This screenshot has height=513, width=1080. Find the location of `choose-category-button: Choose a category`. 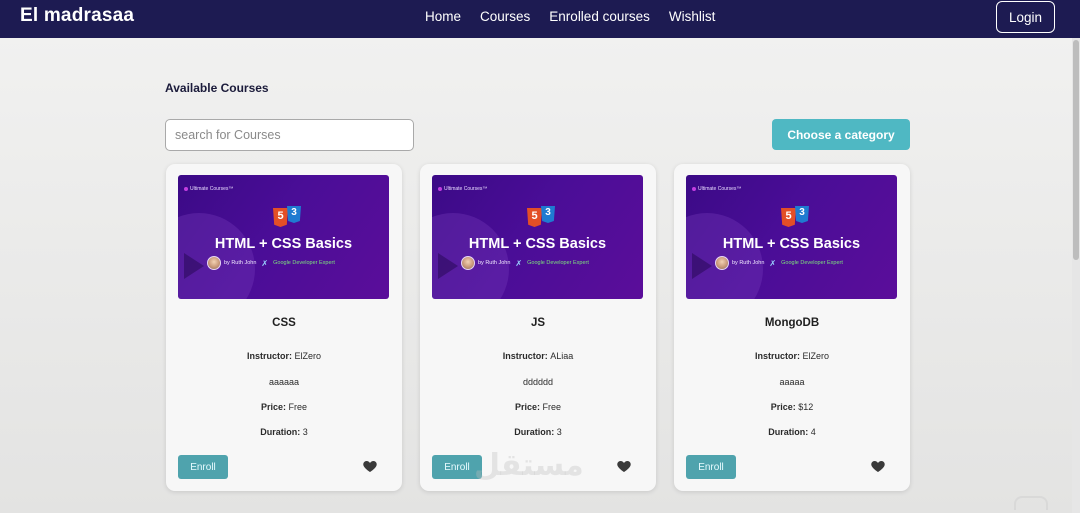

choose-category-button: Choose a category is located at coordinates (841, 134).